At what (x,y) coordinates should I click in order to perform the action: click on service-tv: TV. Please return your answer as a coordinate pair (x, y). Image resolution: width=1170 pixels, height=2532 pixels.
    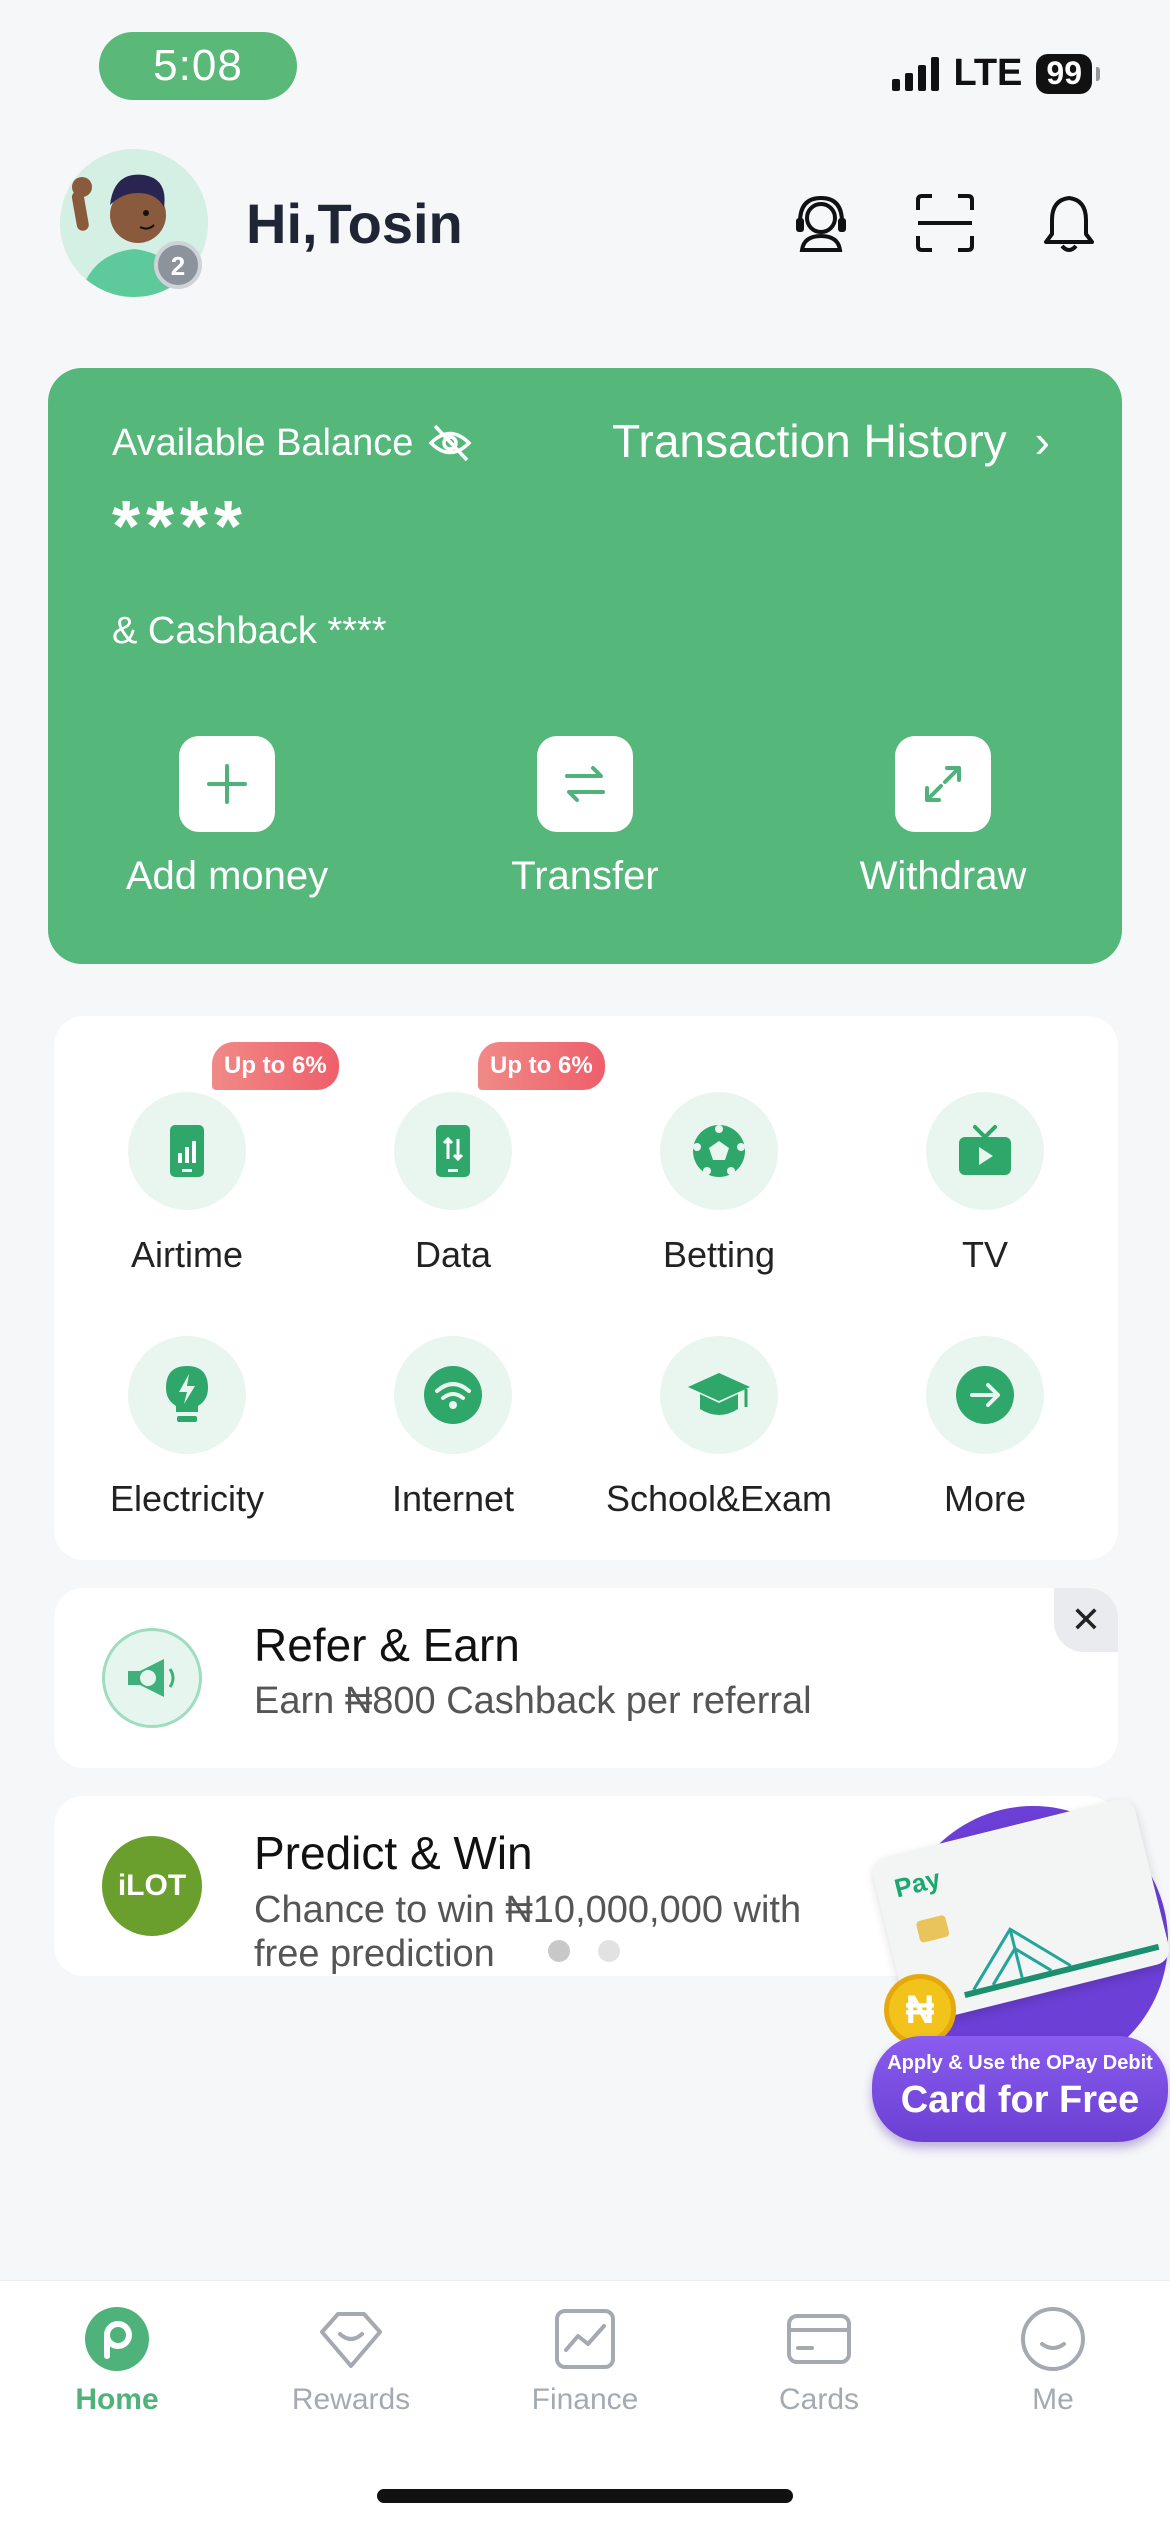
    Looking at the image, I should click on (985, 1184).